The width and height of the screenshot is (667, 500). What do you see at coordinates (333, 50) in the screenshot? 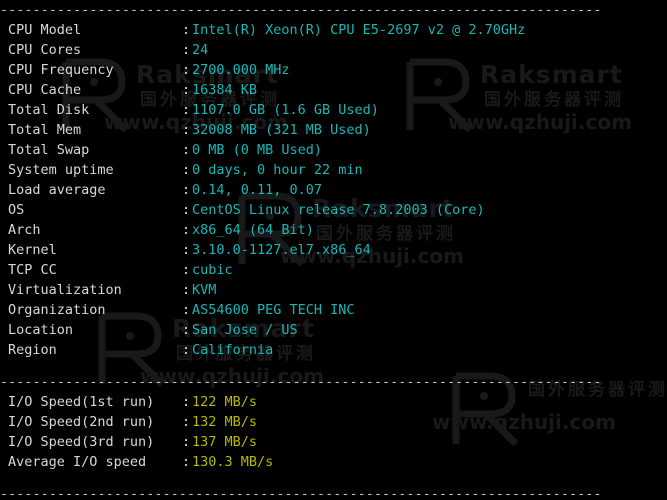
I see `system-info-row: CPU Cores:24` at bounding box center [333, 50].